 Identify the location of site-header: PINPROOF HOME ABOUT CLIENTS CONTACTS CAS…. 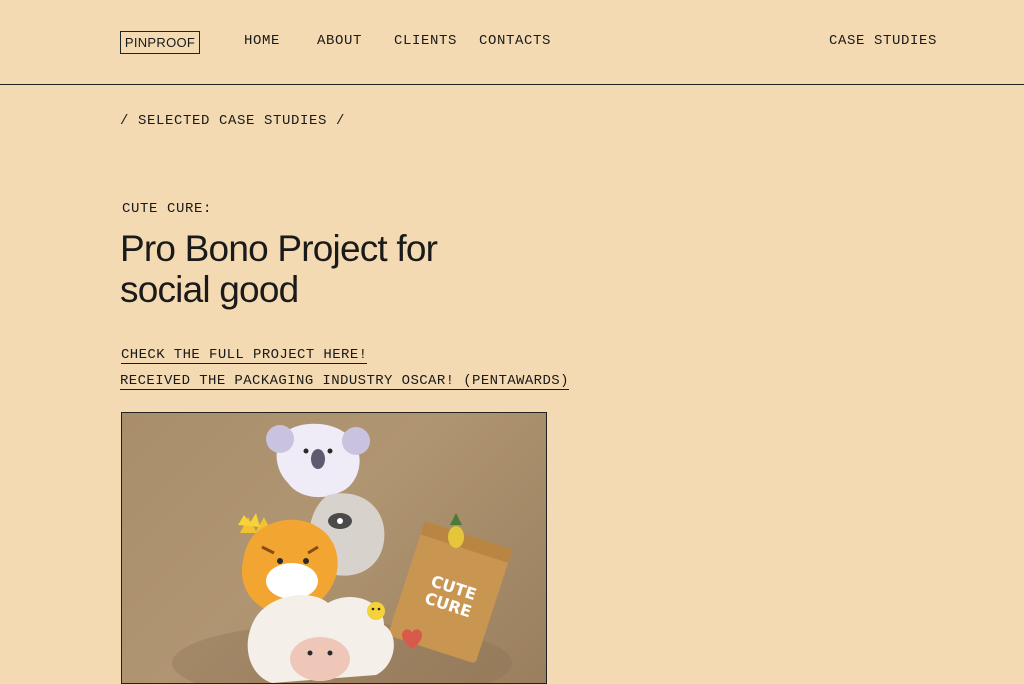
(512, 42).